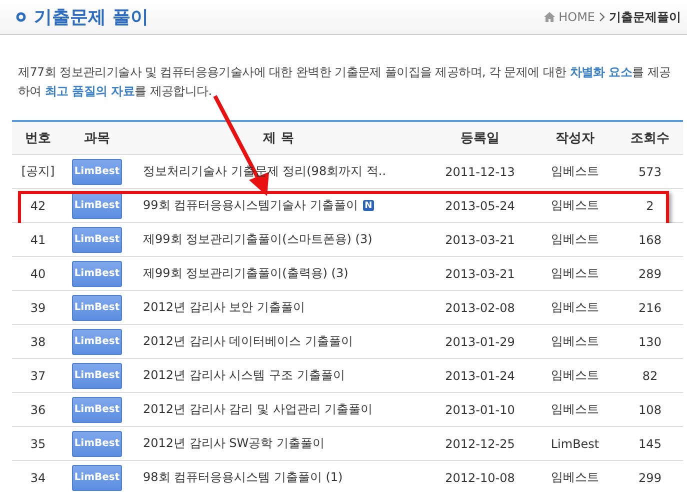 The height and width of the screenshot is (492, 687). What do you see at coordinates (38, 409) in the screenshot?
I see `number-cell-text: 36` at bounding box center [38, 409].